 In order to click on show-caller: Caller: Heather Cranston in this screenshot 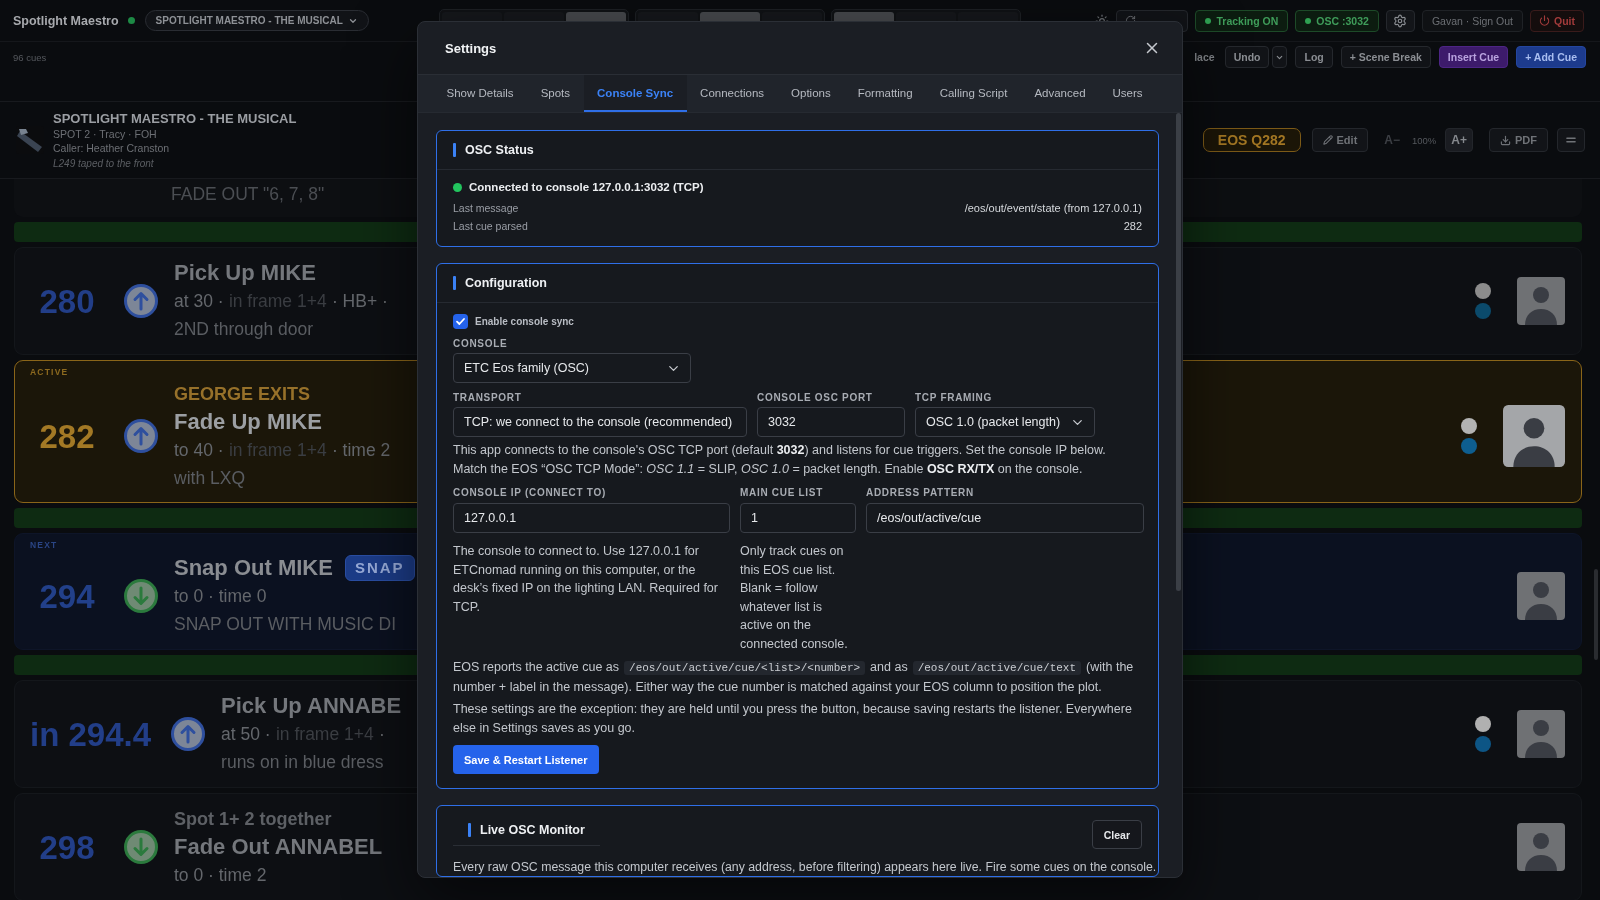, I will do `click(111, 148)`.